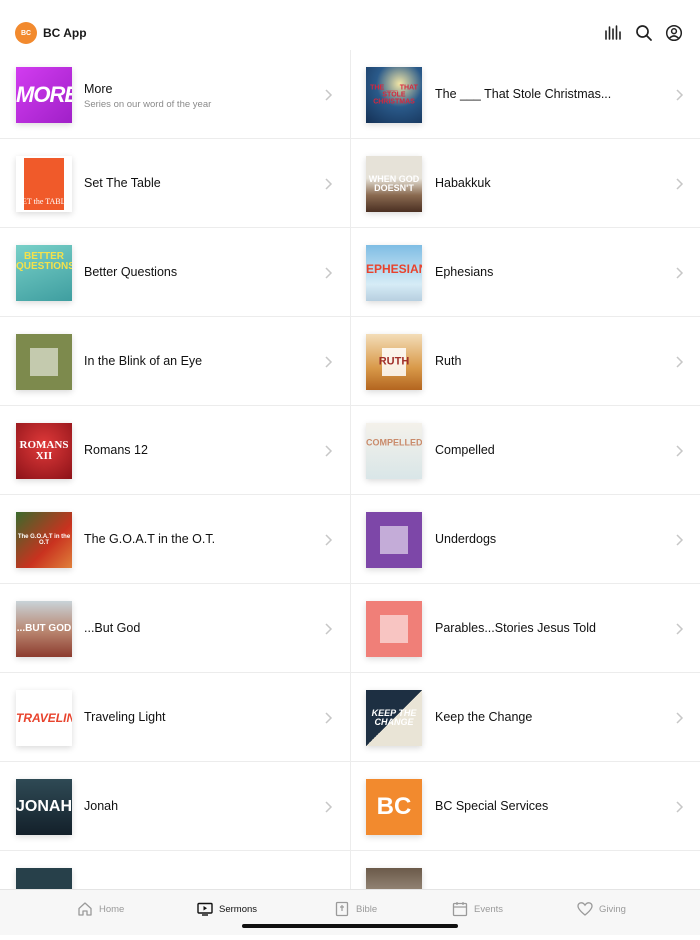 The width and height of the screenshot is (700, 940). What do you see at coordinates (342, 909) in the screenshot?
I see `bible-icon` at bounding box center [342, 909].